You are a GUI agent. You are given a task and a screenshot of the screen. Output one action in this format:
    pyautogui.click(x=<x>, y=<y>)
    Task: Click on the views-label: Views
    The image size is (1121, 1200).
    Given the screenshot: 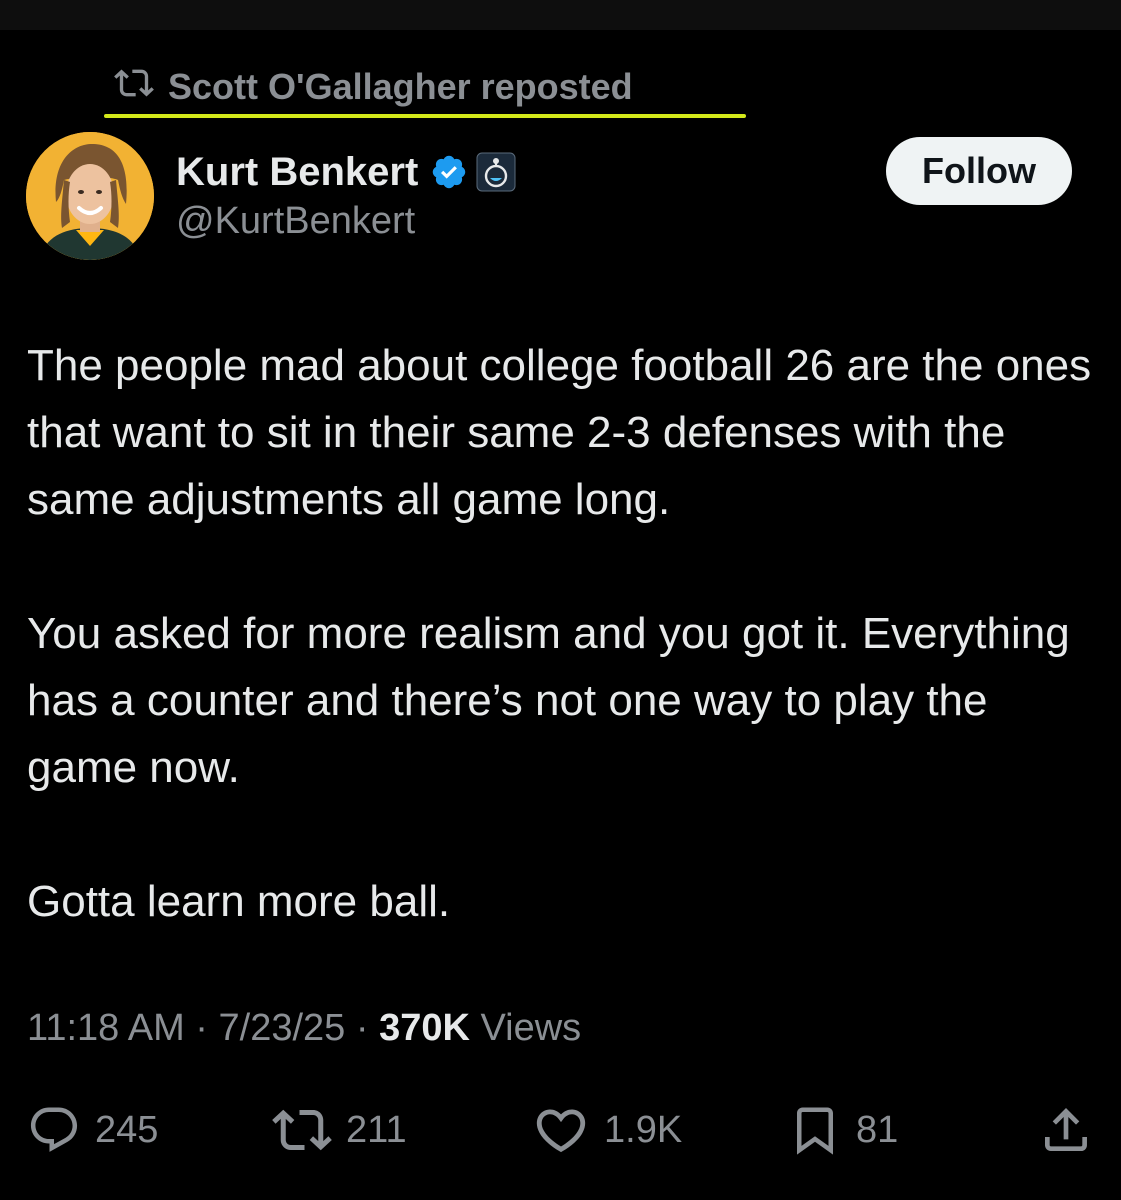 What is the action you would take?
    pyautogui.click(x=525, y=1028)
    